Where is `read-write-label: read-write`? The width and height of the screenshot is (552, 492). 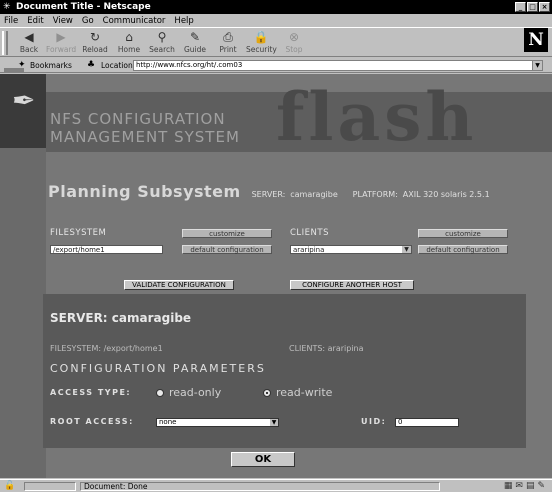
read-write-label: read-write is located at coordinates (304, 392).